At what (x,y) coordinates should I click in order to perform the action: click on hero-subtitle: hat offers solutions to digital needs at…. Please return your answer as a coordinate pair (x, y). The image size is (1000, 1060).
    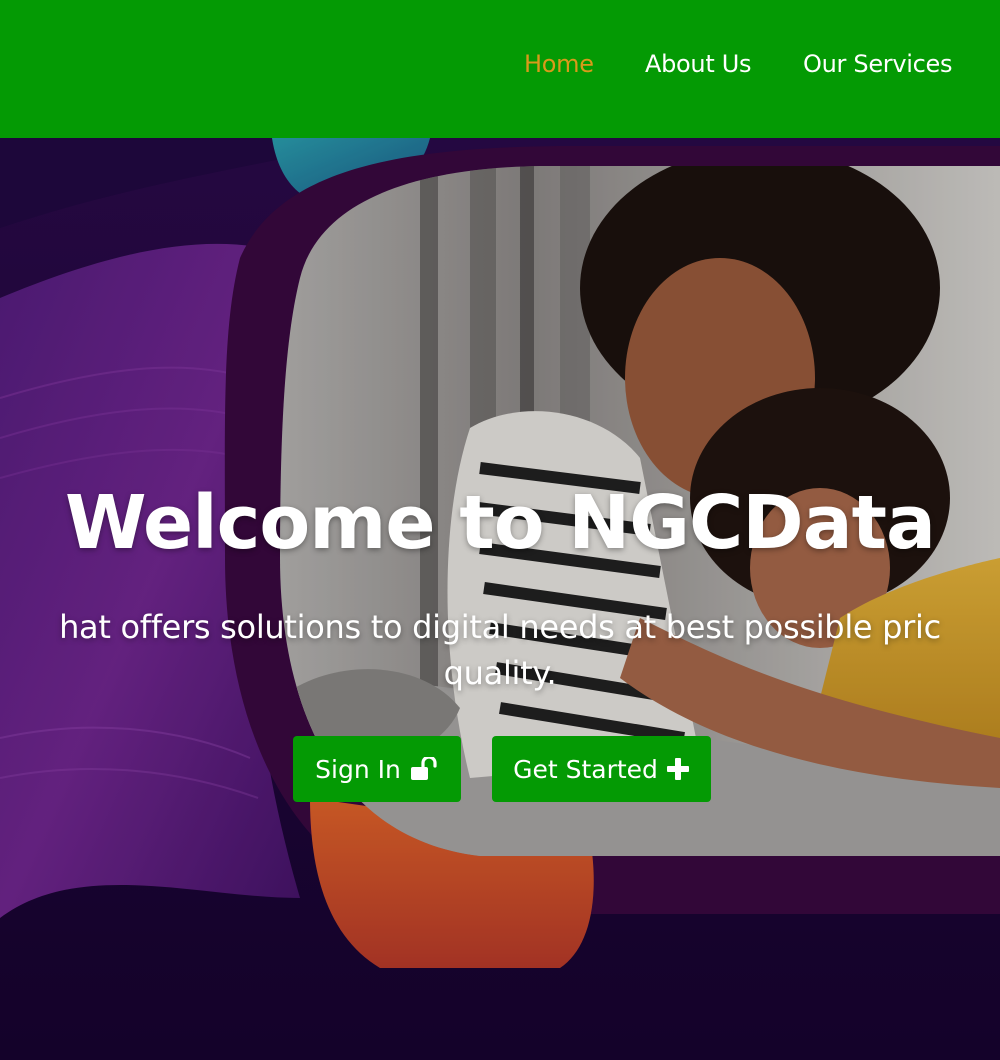
    Looking at the image, I should click on (500, 650).